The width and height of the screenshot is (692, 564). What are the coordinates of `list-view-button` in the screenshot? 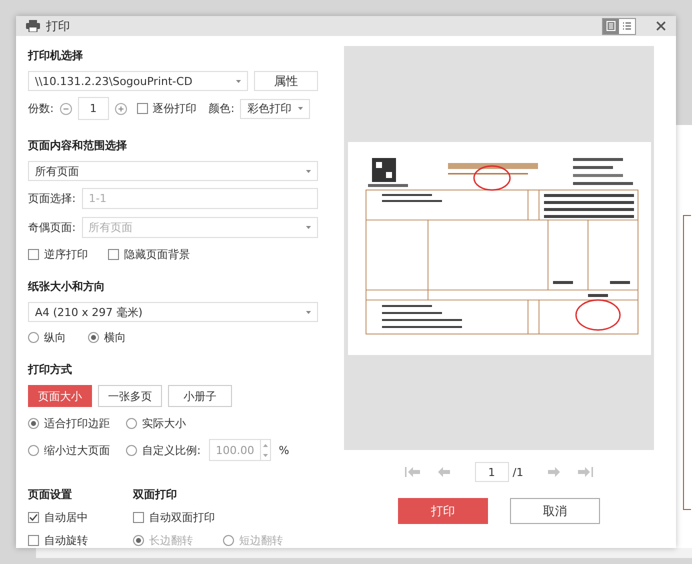 It's located at (627, 26).